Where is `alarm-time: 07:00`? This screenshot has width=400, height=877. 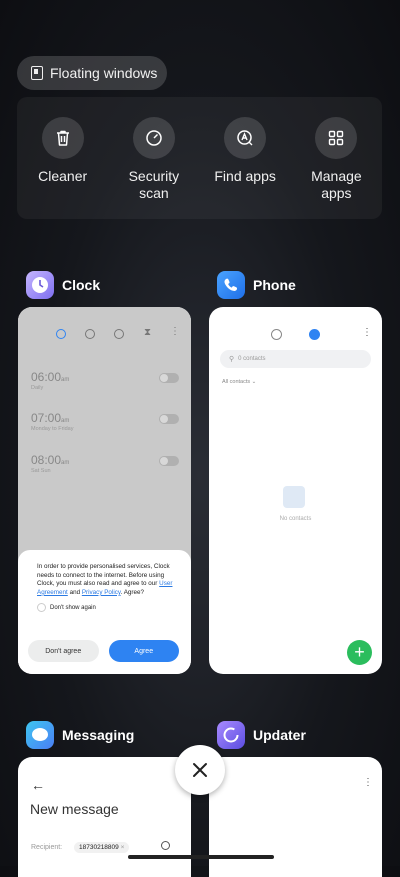
alarm-time: 07:00 is located at coordinates (46, 418).